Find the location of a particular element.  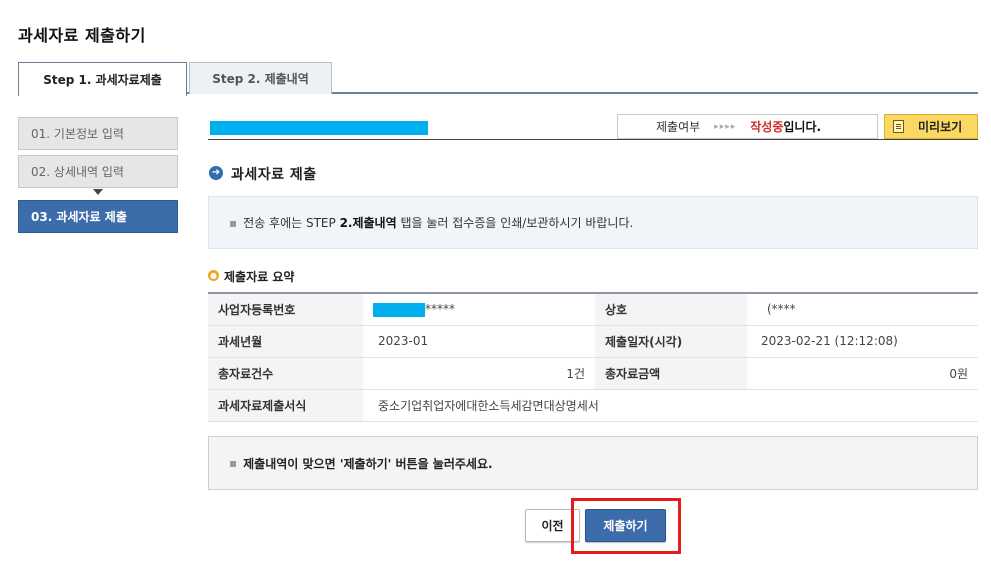

status-label: 제출여부 is located at coordinates (678, 127).